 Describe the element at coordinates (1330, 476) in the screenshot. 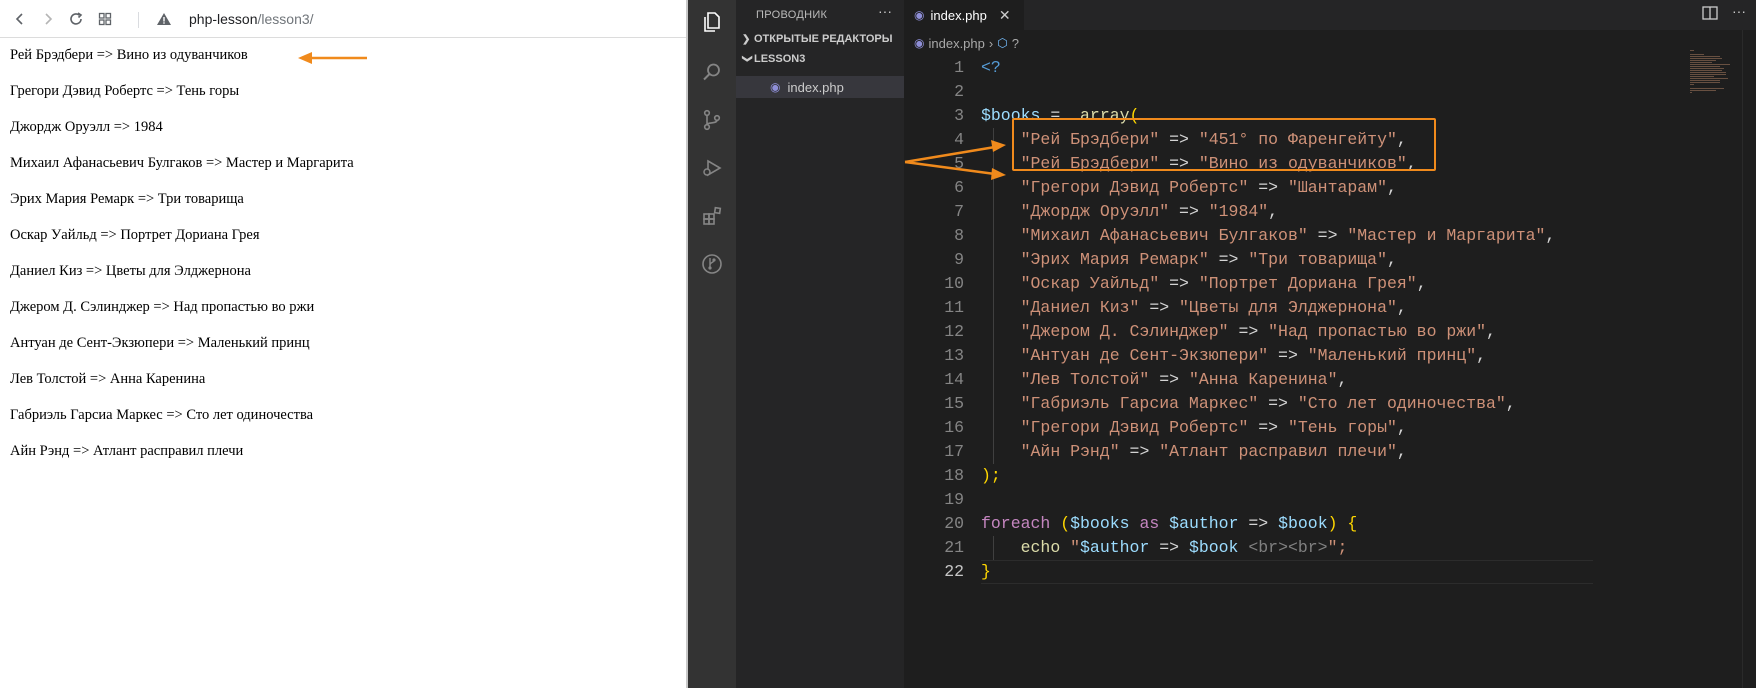

I see `code-line: 18);` at that location.